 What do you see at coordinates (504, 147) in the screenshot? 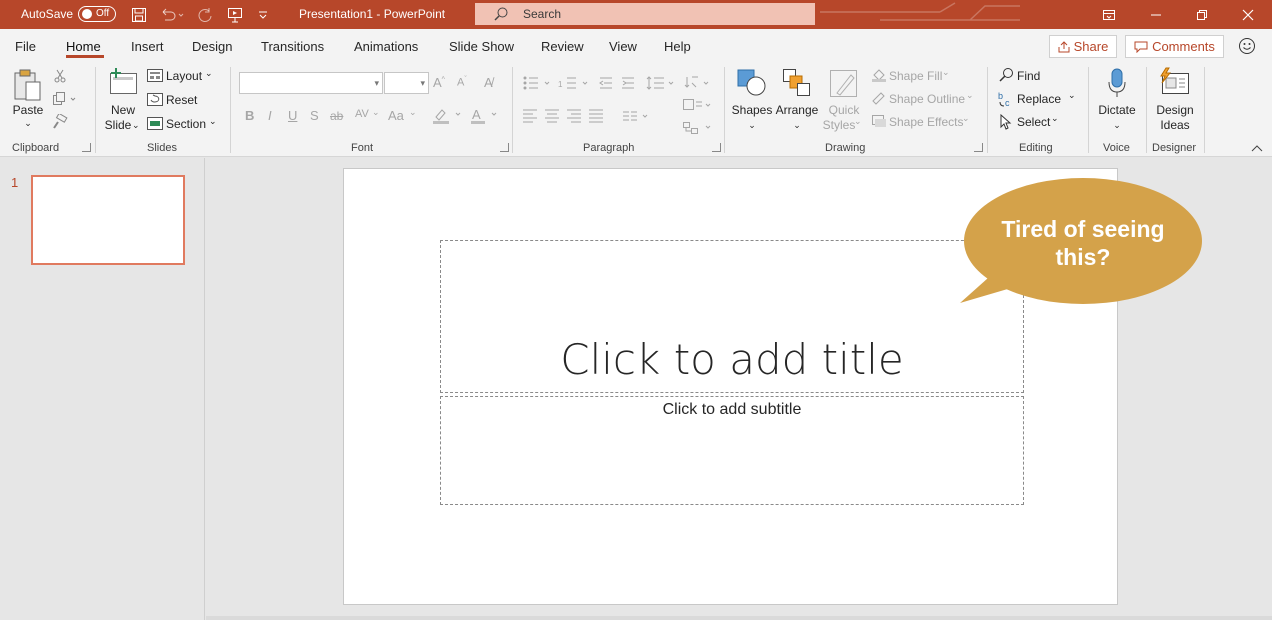
I see `font-launcher-icon` at bounding box center [504, 147].